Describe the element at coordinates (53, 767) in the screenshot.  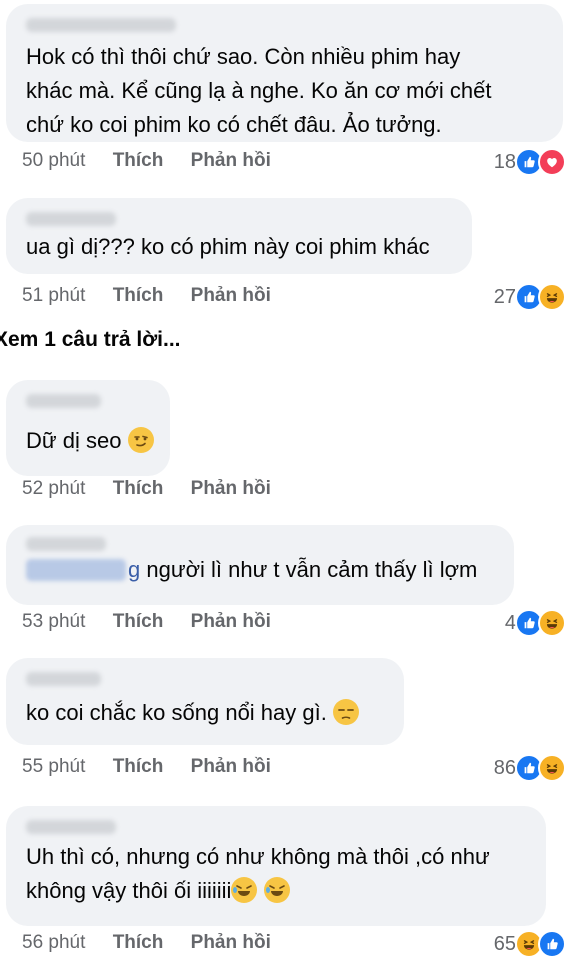
I see `comment-time: 55 phút` at that location.